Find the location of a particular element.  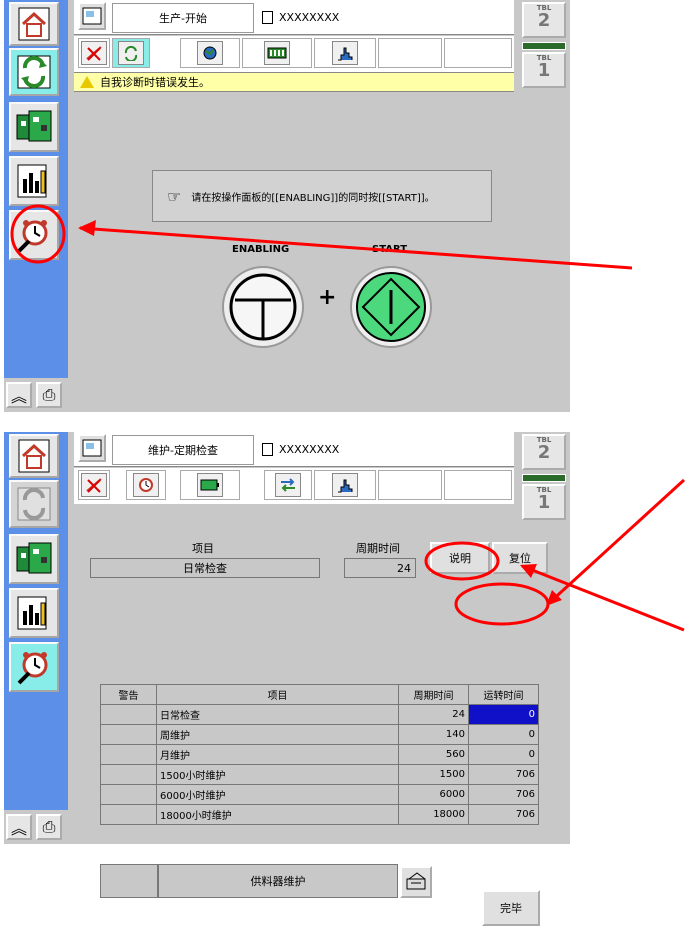

program-label: XXXXXXXX is located at coordinates (309, 17).